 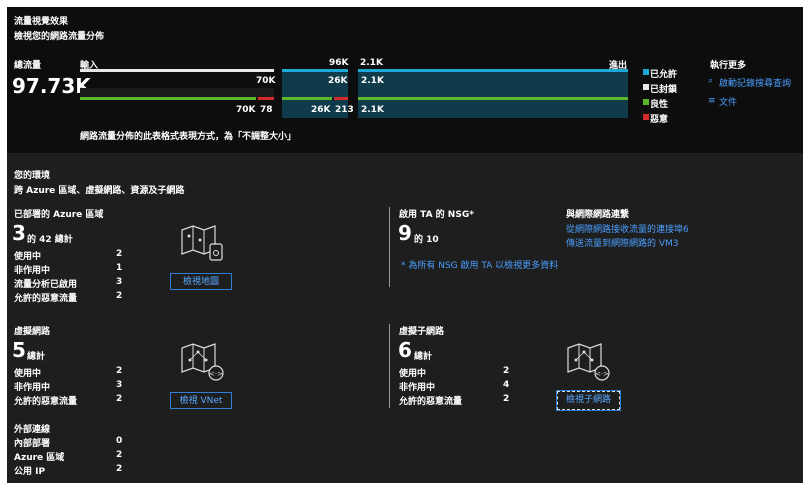 I want to click on internet-vm-link: 傳送流量到網際網路的 VM3, so click(x=622, y=242).